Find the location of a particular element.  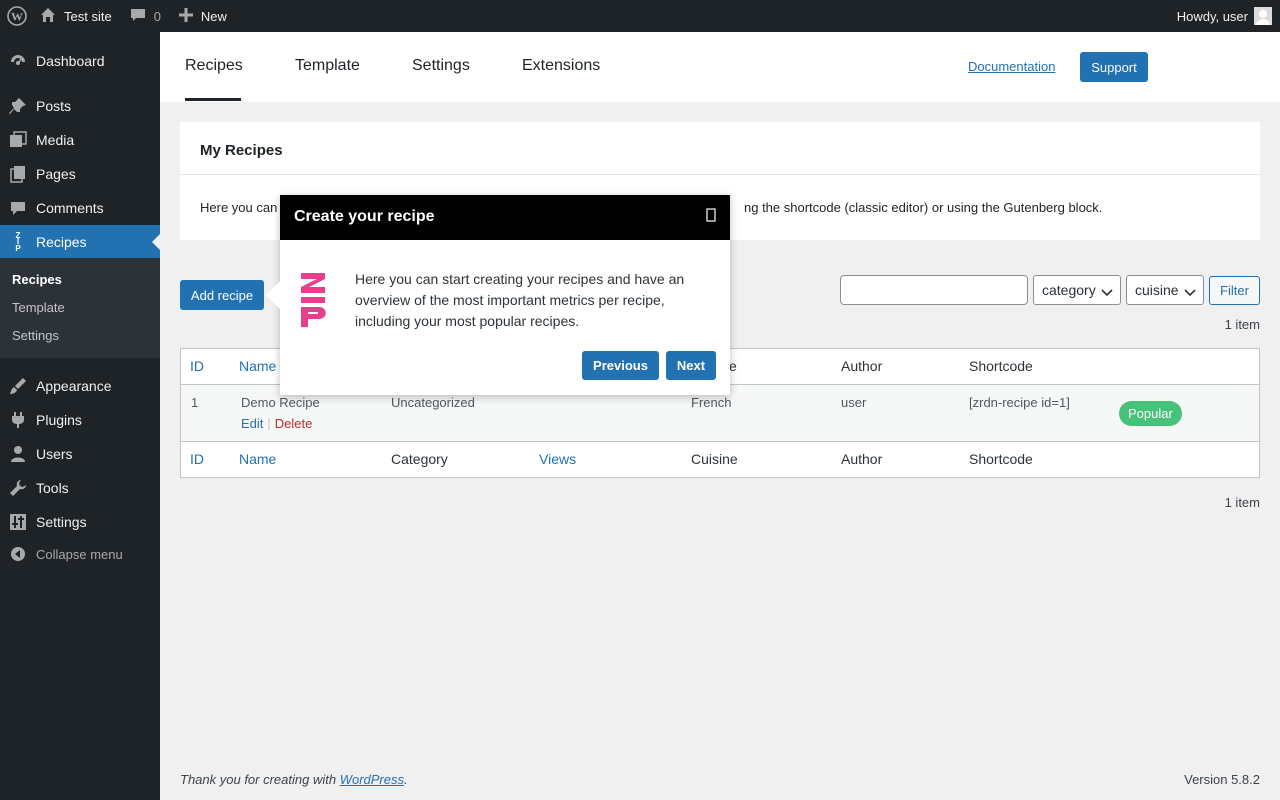

wrench-icon is located at coordinates (18, 488).